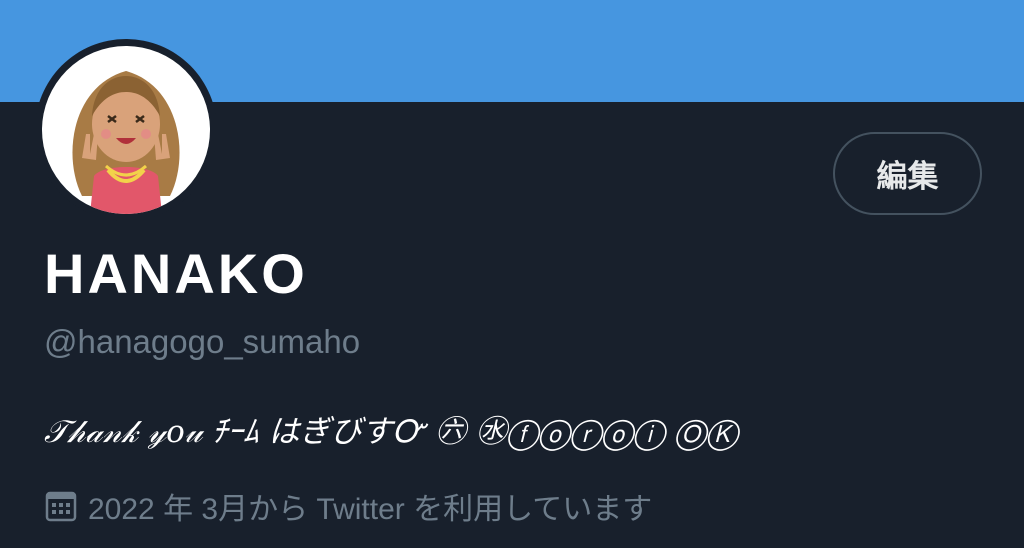  Describe the element at coordinates (370, 509) in the screenshot. I see `join-date-text: 2022 年 3月から Twitter を利用しています` at that location.